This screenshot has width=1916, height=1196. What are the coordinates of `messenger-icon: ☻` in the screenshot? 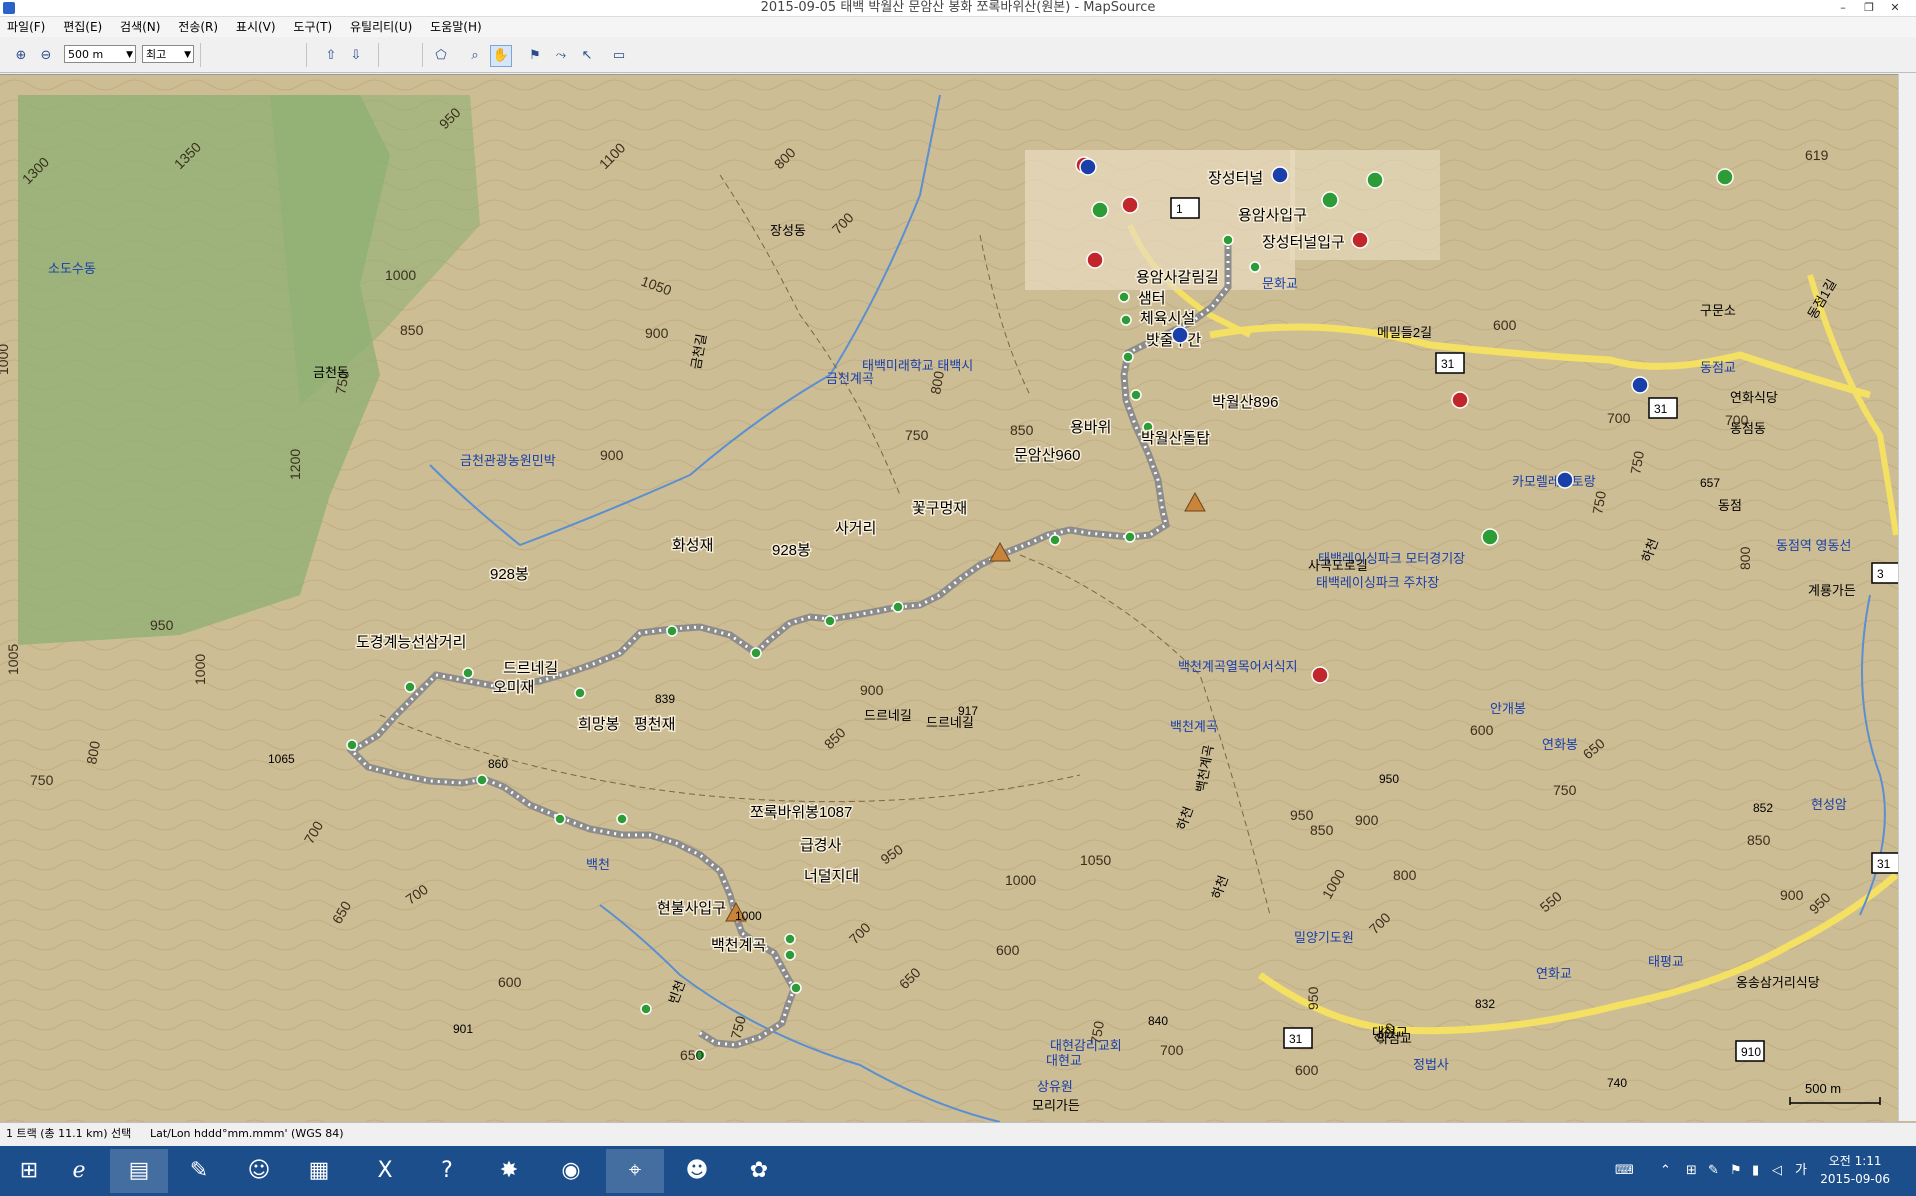 It's located at (697, 1171).